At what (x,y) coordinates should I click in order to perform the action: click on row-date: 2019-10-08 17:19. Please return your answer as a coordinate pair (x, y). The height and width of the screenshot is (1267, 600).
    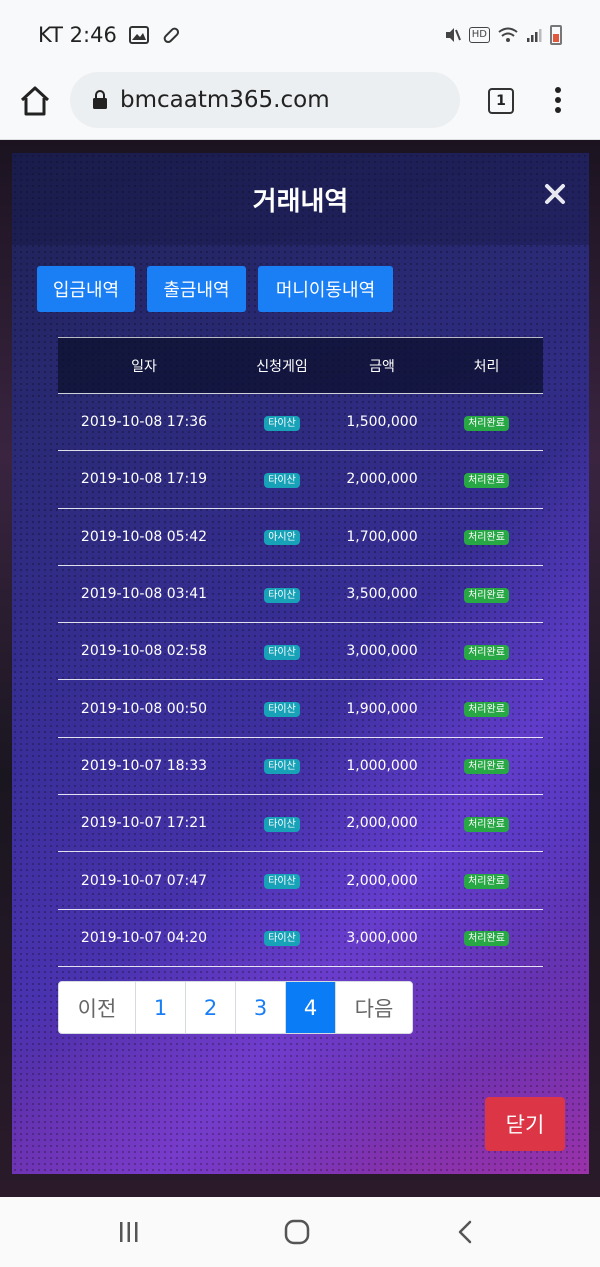
    Looking at the image, I should click on (144, 479).